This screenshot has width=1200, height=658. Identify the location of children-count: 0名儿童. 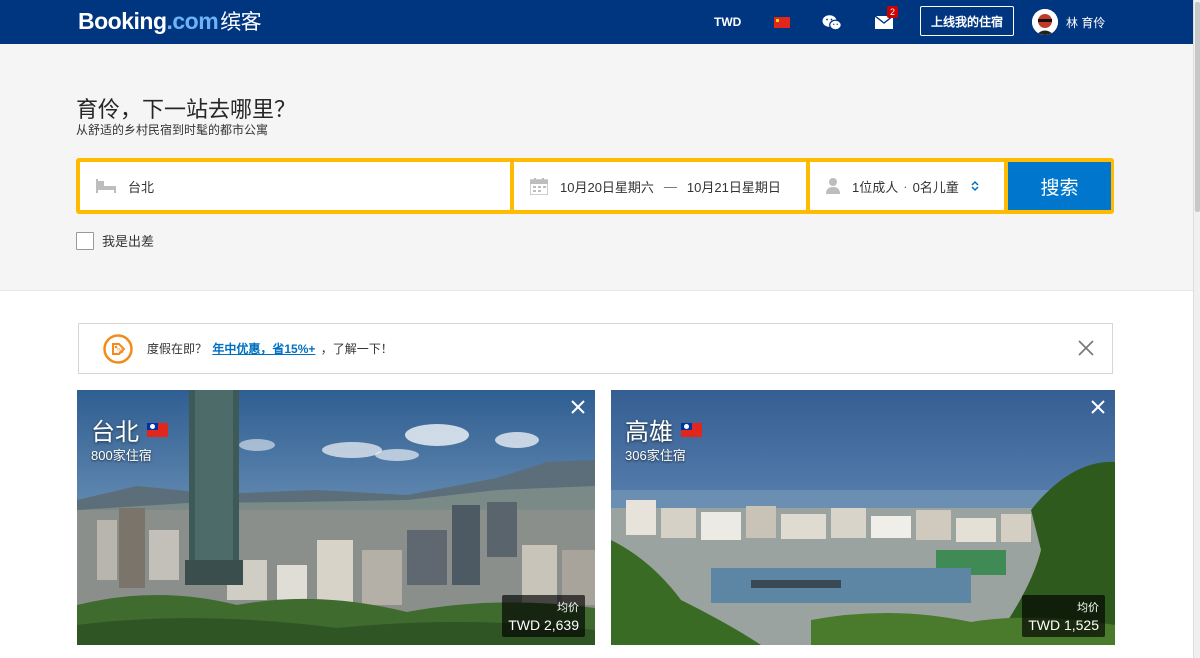
(935, 187).